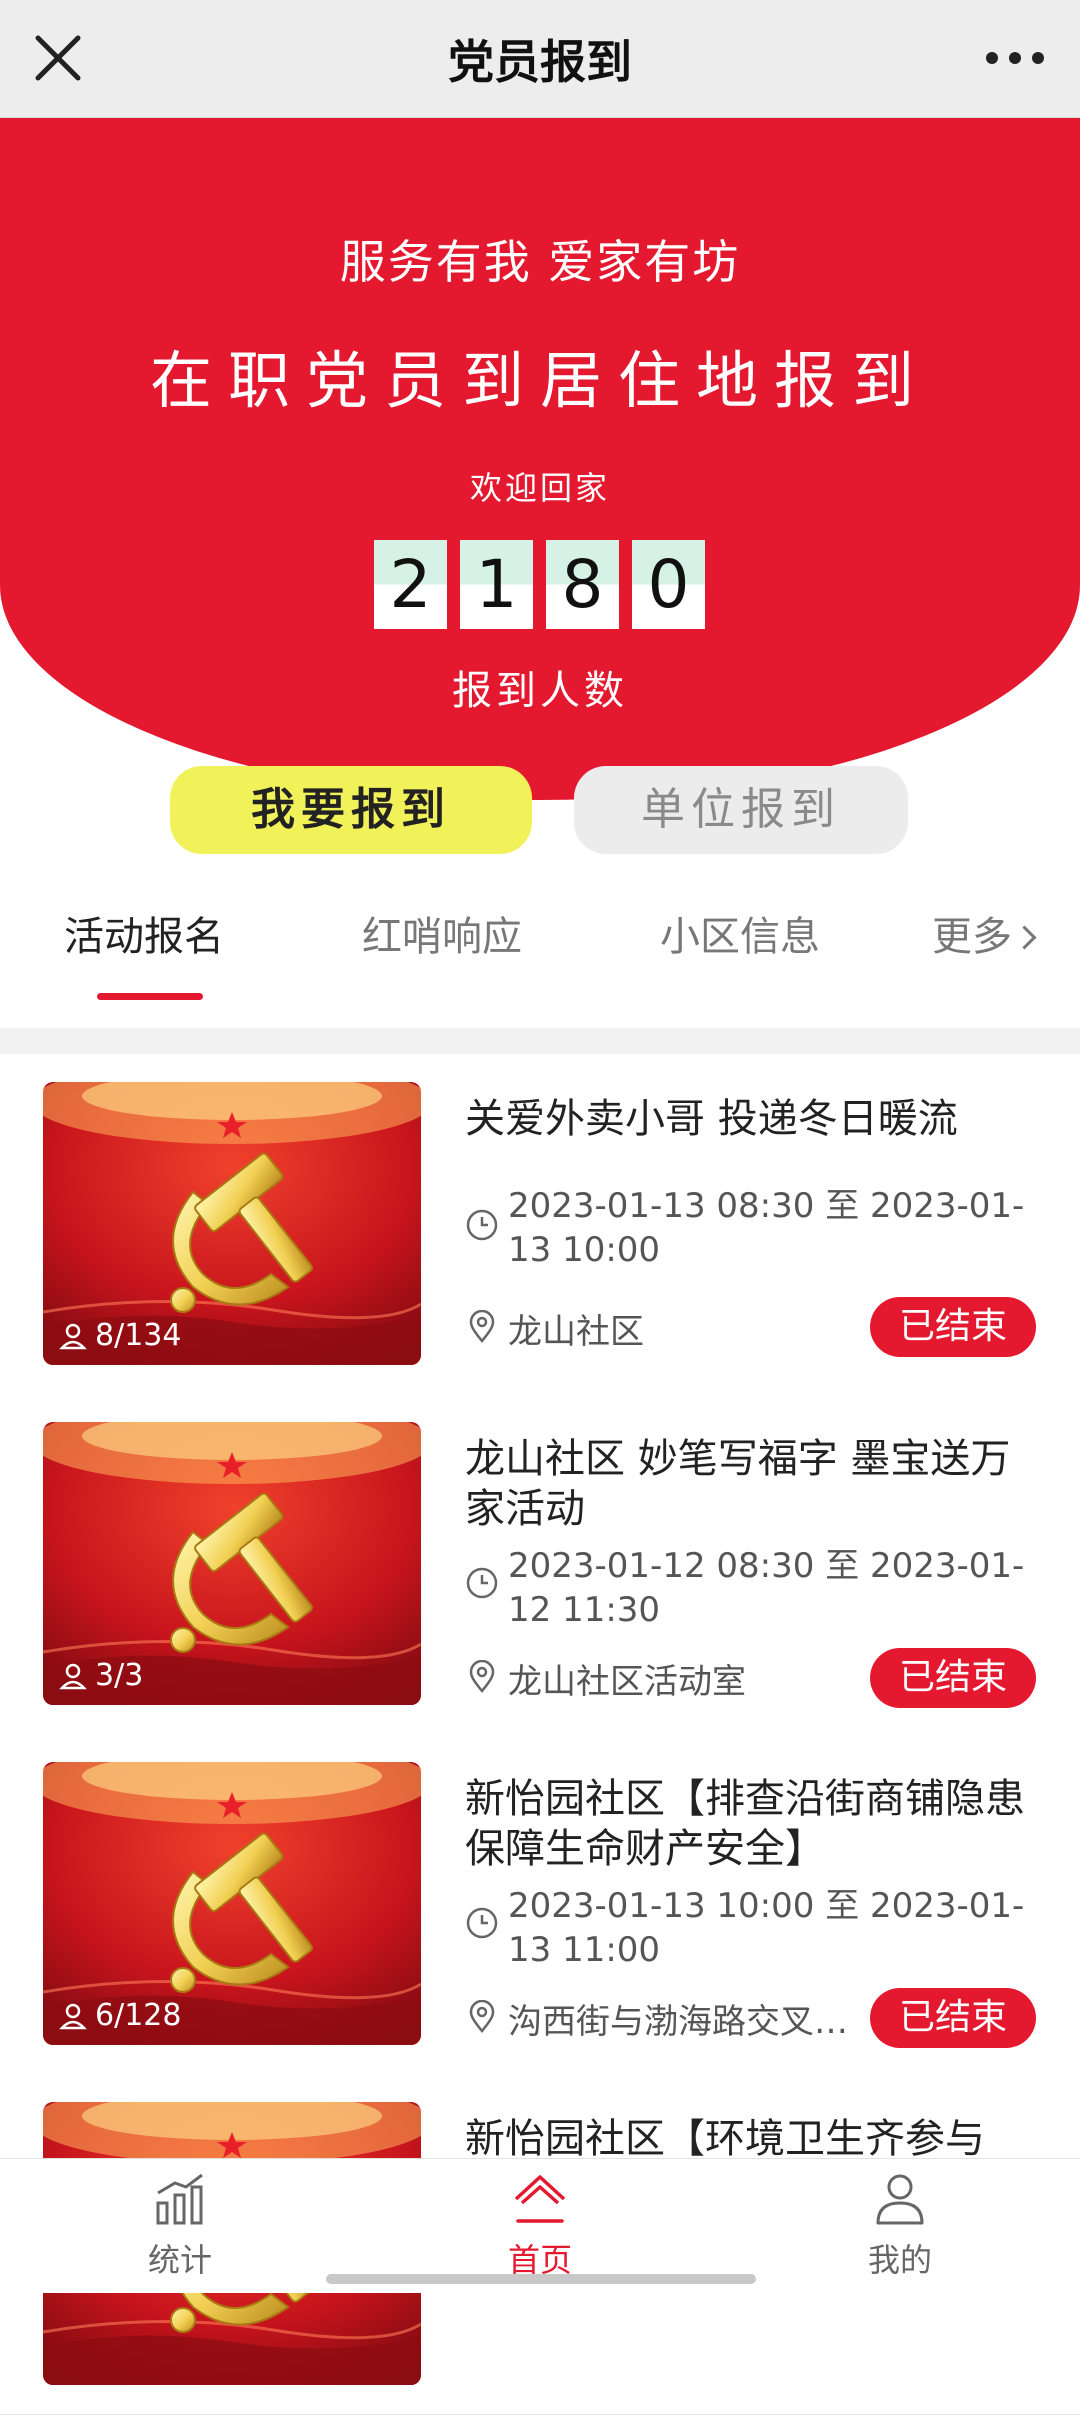  I want to click on more-dots-icon, so click(1015, 58).